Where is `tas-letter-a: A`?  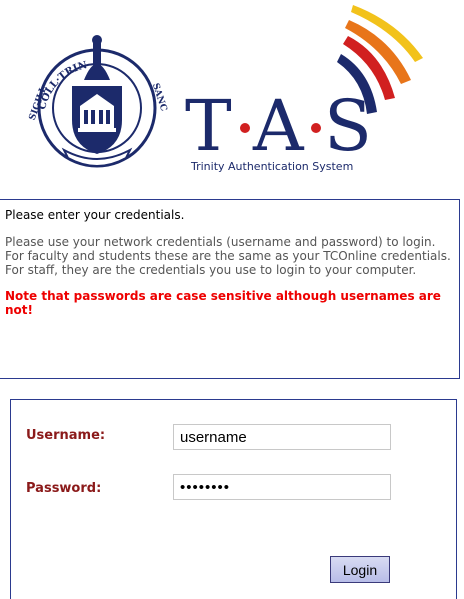
tas-letter-a: A is located at coordinates (278, 126).